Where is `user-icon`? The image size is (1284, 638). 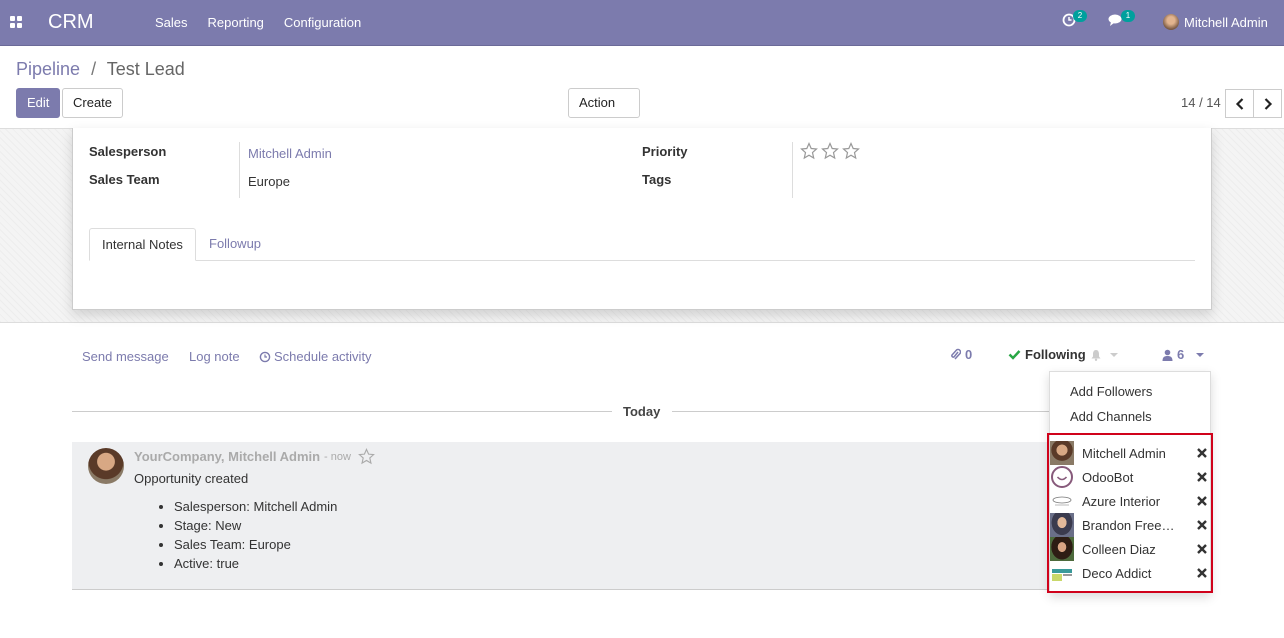 user-icon is located at coordinates (1167, 355).